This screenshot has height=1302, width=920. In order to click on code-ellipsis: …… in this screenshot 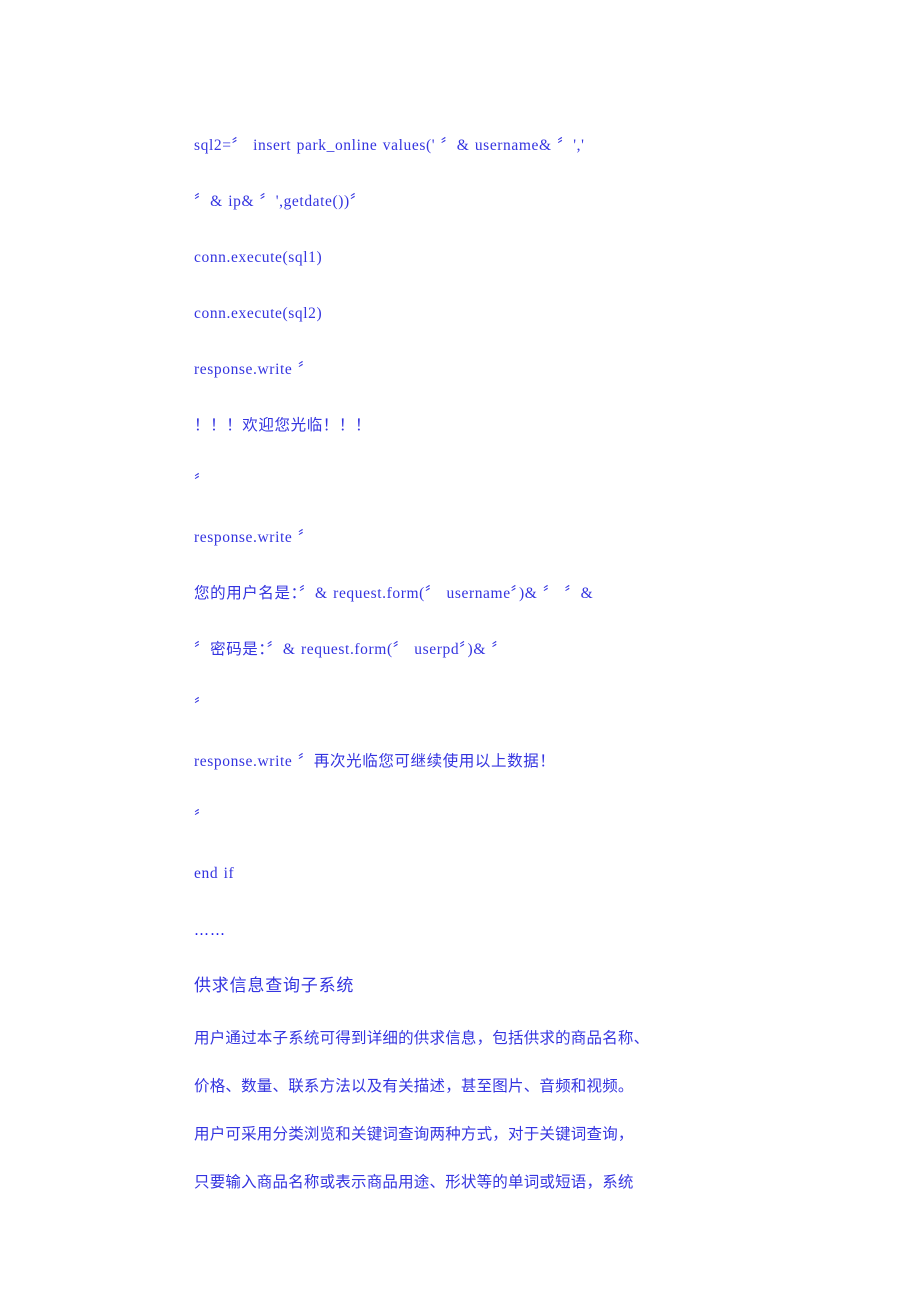, I will do `click(210, 930)`.